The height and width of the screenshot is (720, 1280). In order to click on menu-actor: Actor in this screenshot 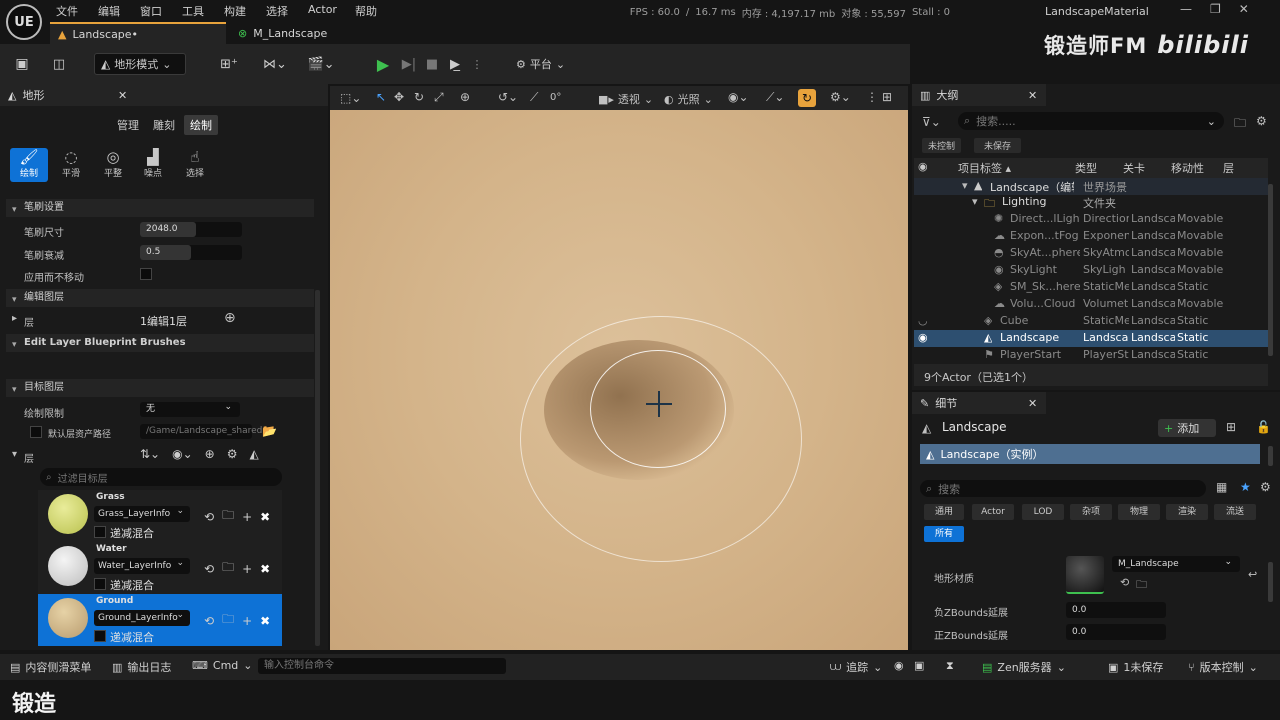, I will do `click(322, 9)`.